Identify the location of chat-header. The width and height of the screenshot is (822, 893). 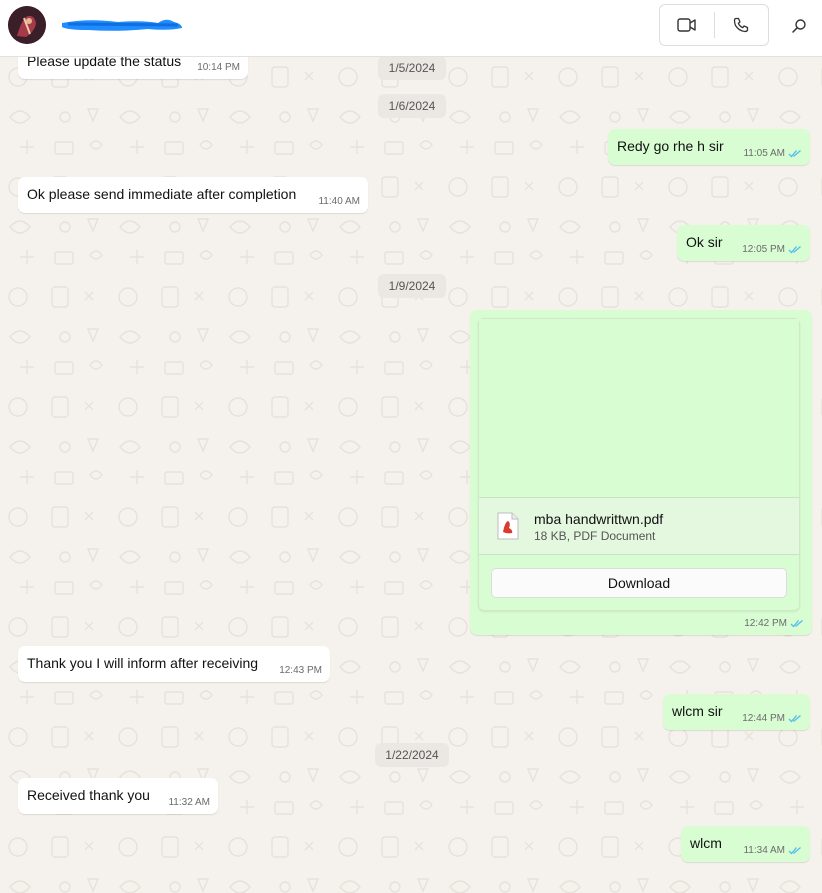
(411, 28).